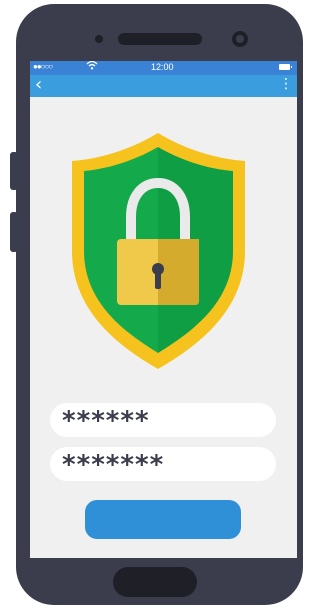 The image size is (320, 609). I want to click on status-bar: ●●○○○ 12:00, so click(163, 68).